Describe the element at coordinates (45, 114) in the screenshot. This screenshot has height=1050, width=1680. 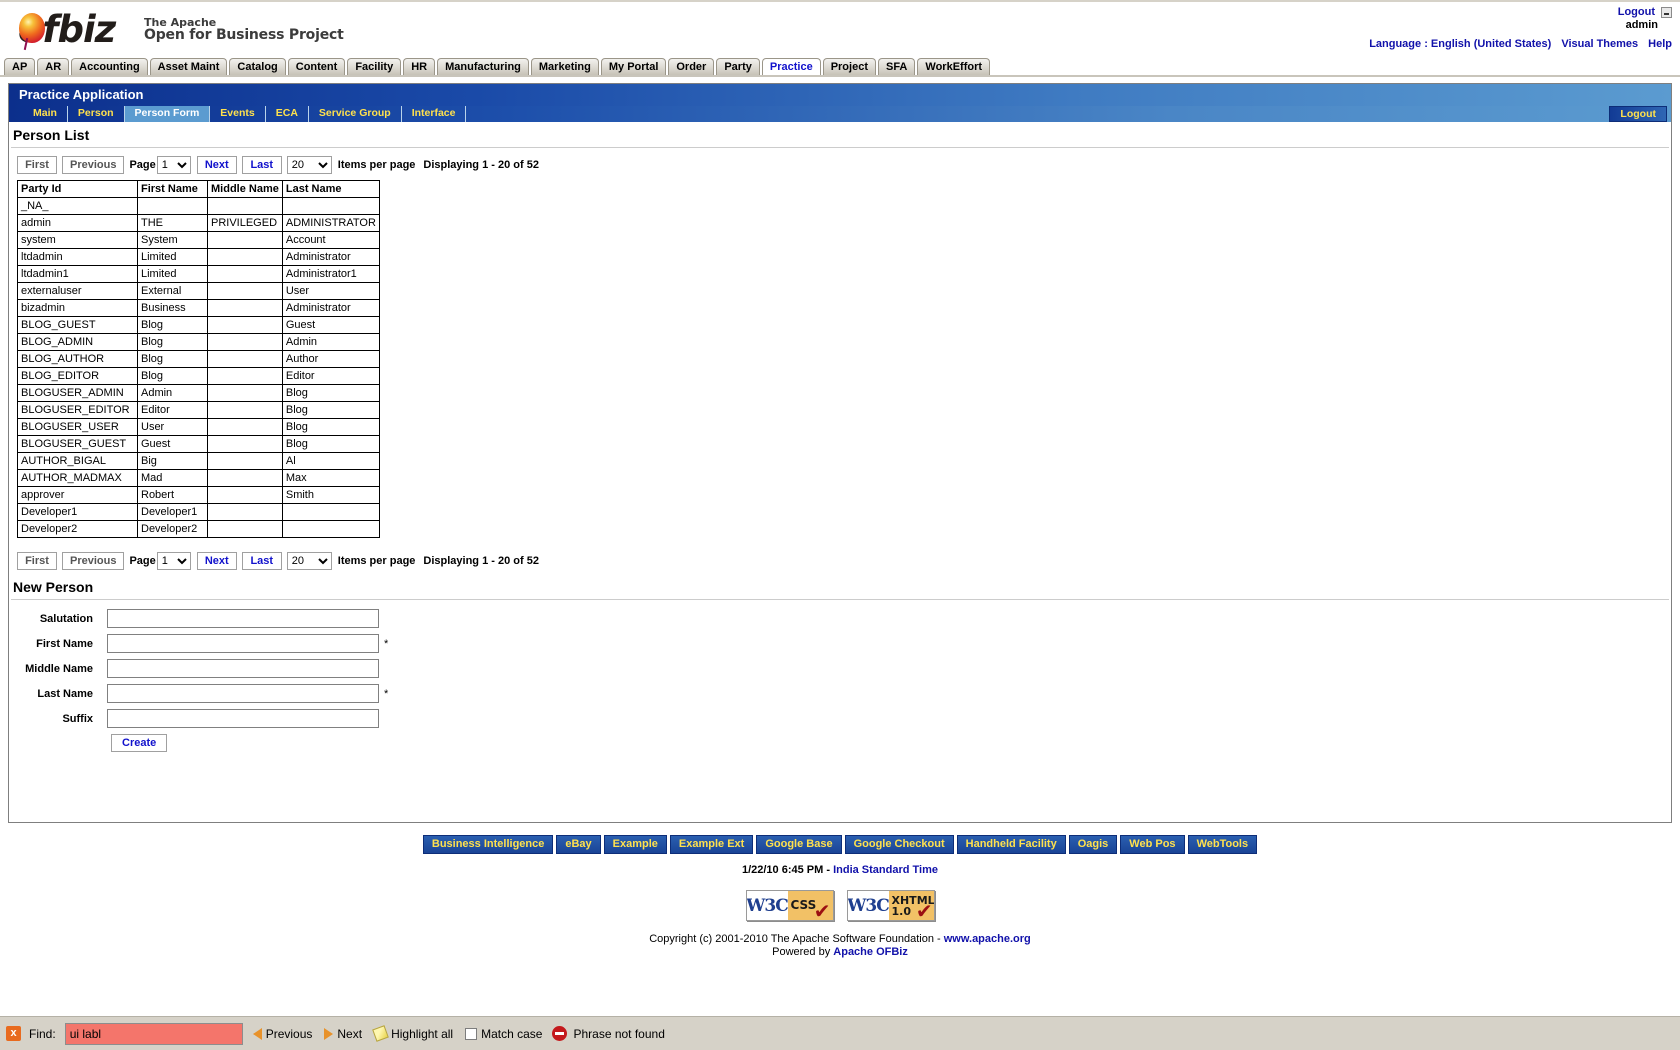
I see `app-menu-main: Main` at that location.